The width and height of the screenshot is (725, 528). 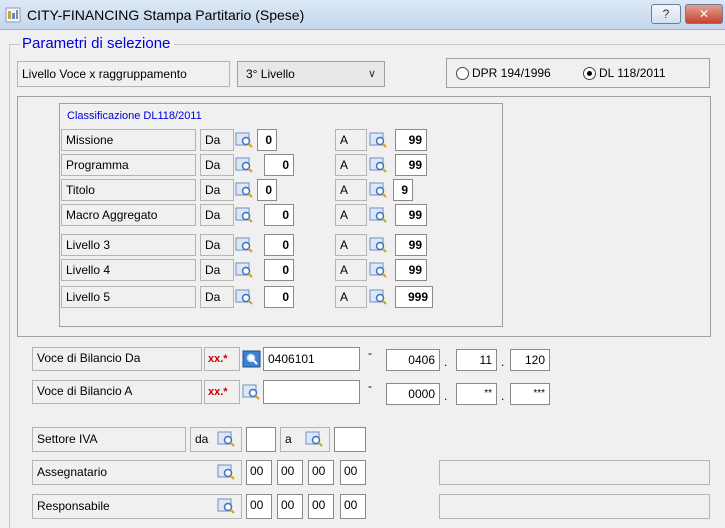 What do you see at coordinates (476, 360) in the screenshot?
I see `voce-da-part2: 11` at bounding box center [476, 360].